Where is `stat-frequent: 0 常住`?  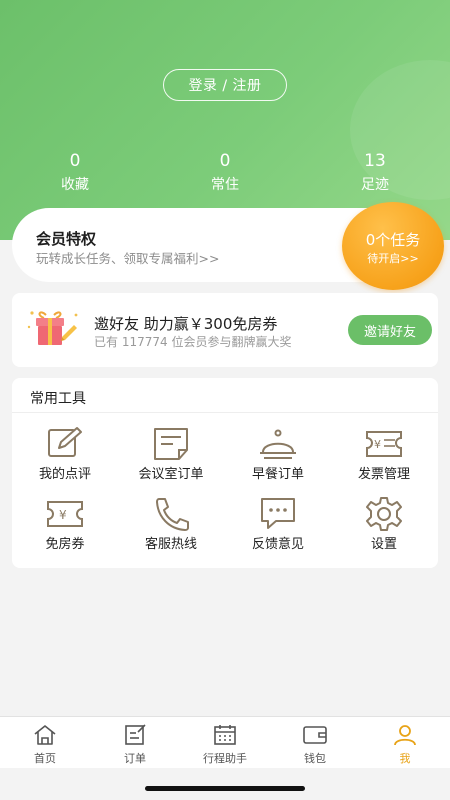
stat-frequent: 0 常住 is located at coordinates (225, 173).